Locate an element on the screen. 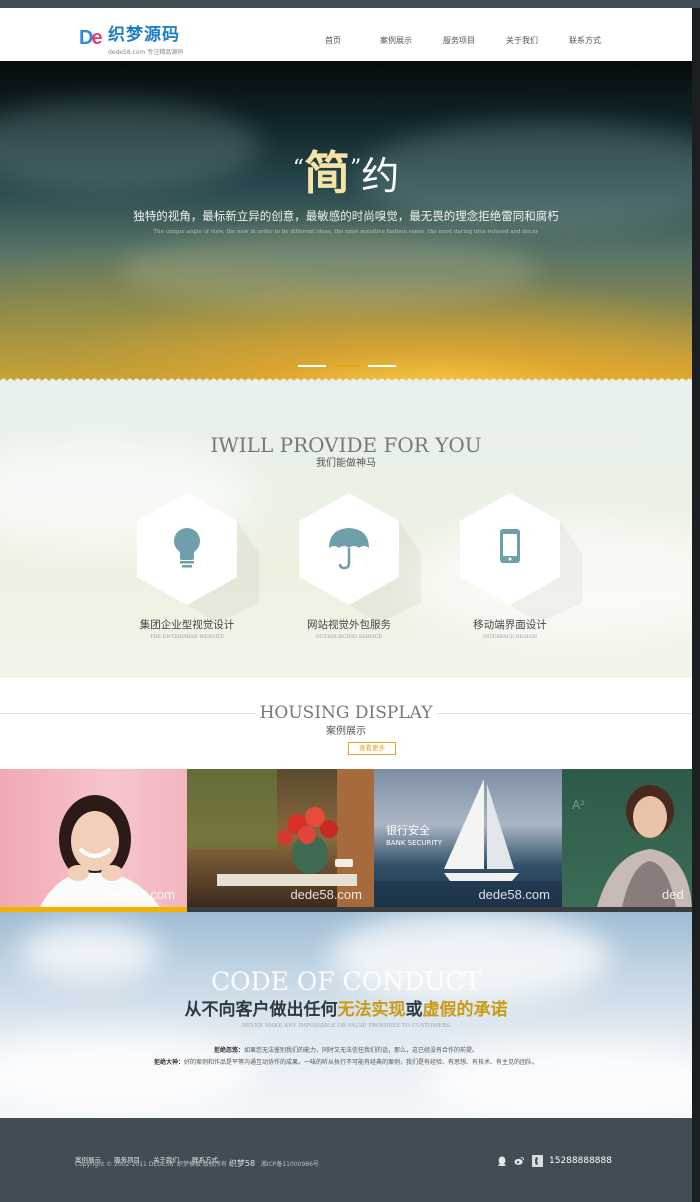  footer-phone: 15288888888 is located at coordinates (580, 1161).